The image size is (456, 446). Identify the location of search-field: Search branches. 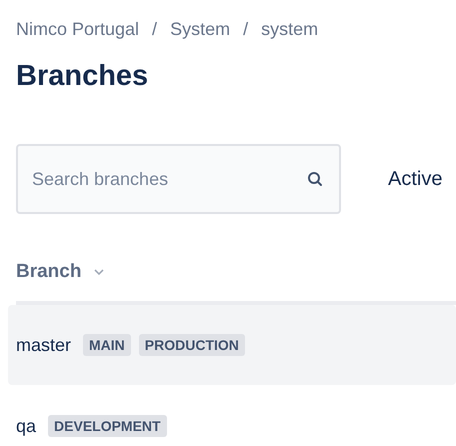
(178, 179).